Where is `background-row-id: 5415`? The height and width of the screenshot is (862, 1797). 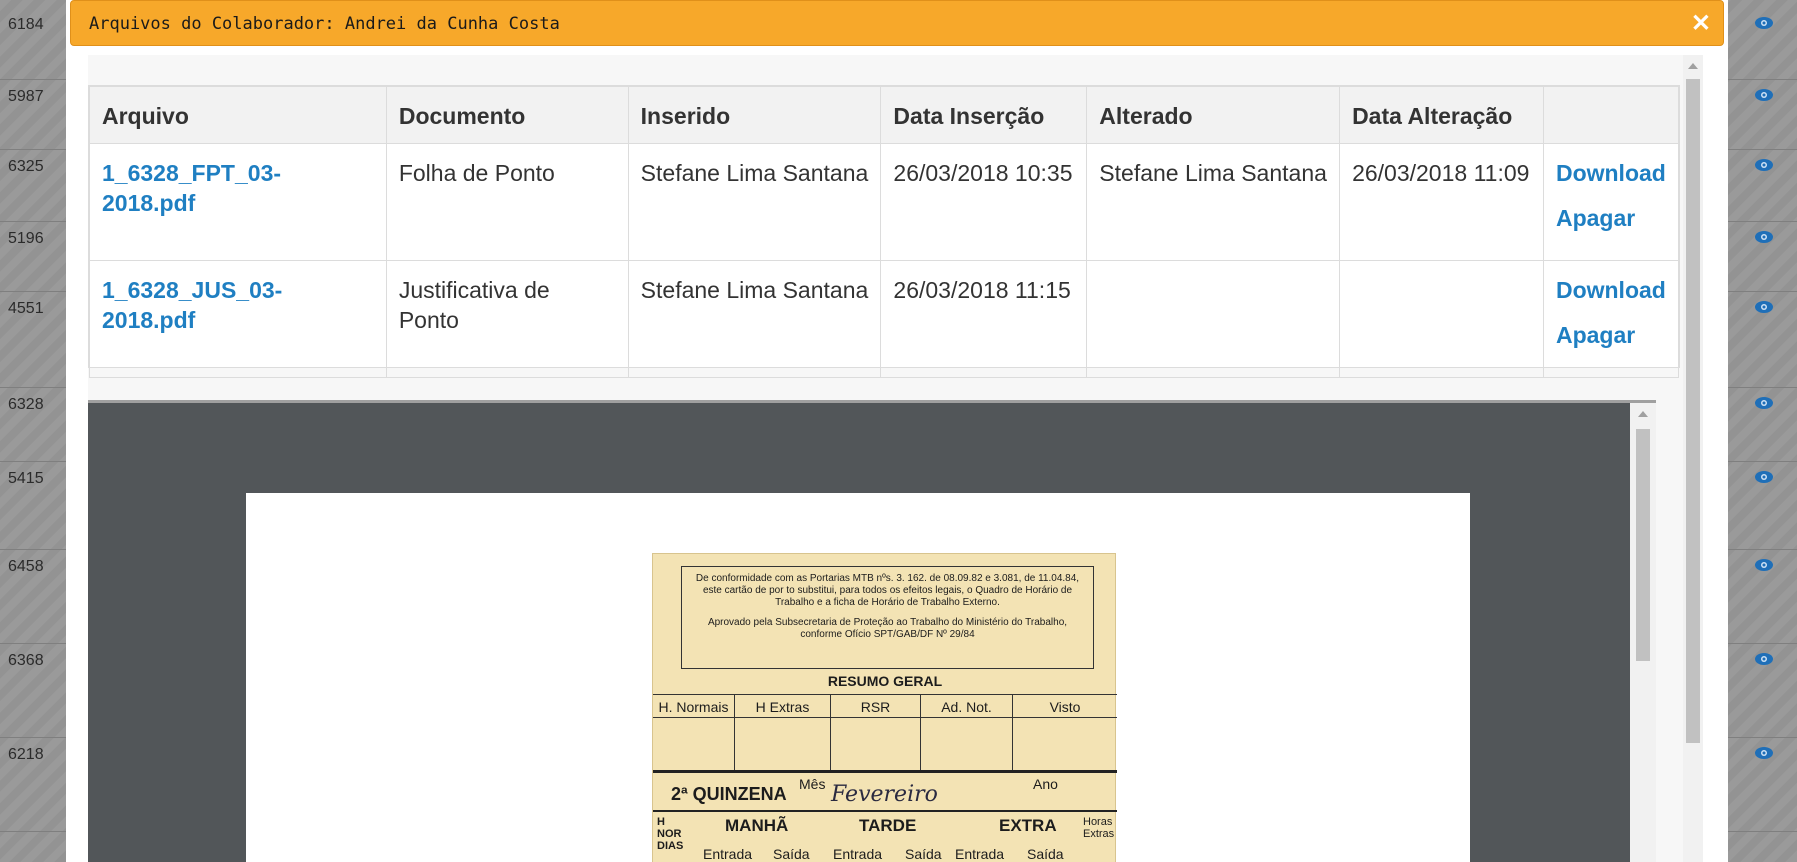 background-row-id: 5415 is located at coordinates (26, 478).